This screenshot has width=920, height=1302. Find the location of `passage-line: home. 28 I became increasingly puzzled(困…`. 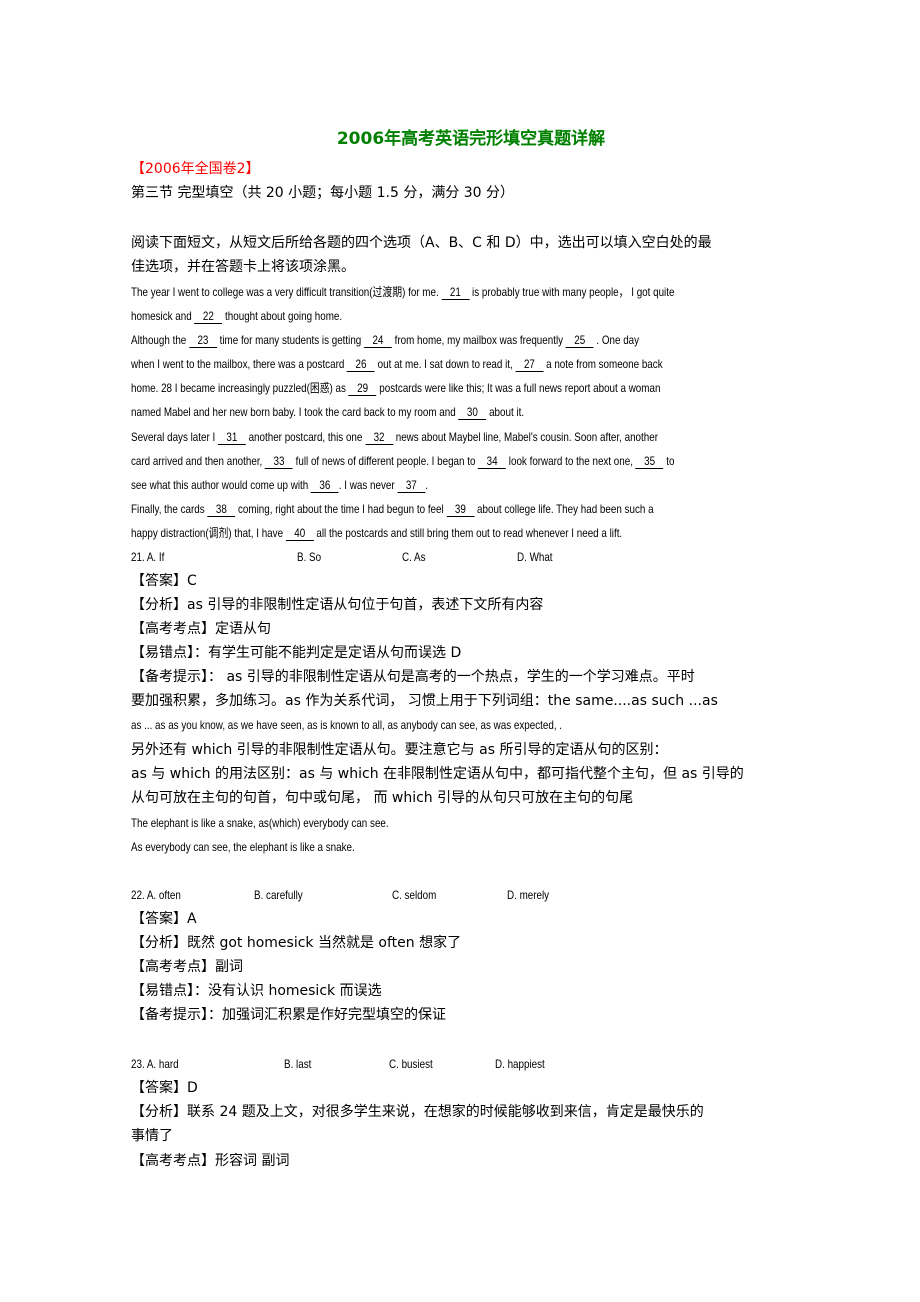

passage-line: home. 28 I became increasingly puzzled(困… is located at coordinates (396, 388).